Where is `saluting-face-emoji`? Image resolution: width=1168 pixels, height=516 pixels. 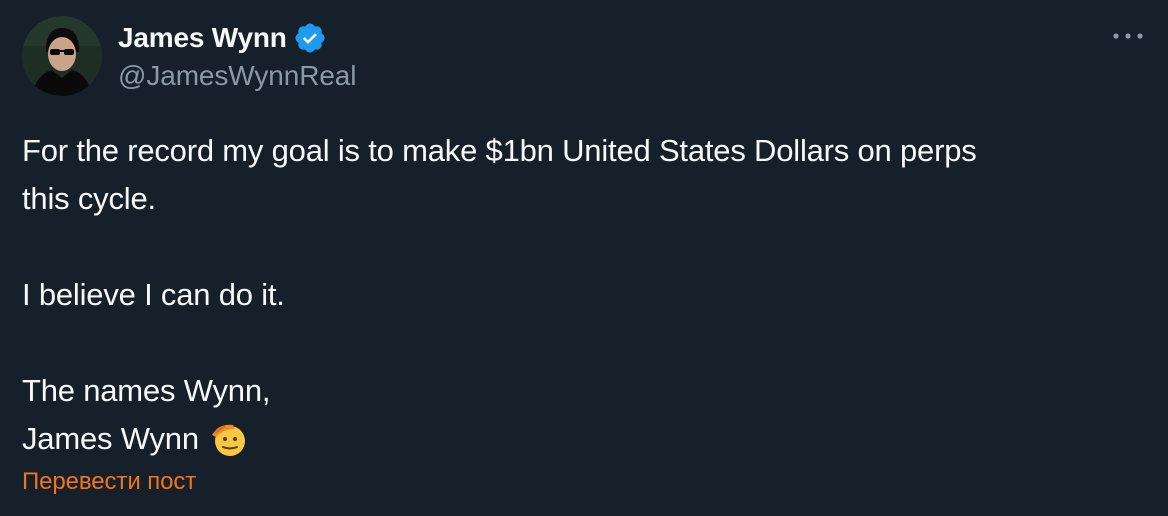
saluting-face-emoji is located at coordinates (229, 439).